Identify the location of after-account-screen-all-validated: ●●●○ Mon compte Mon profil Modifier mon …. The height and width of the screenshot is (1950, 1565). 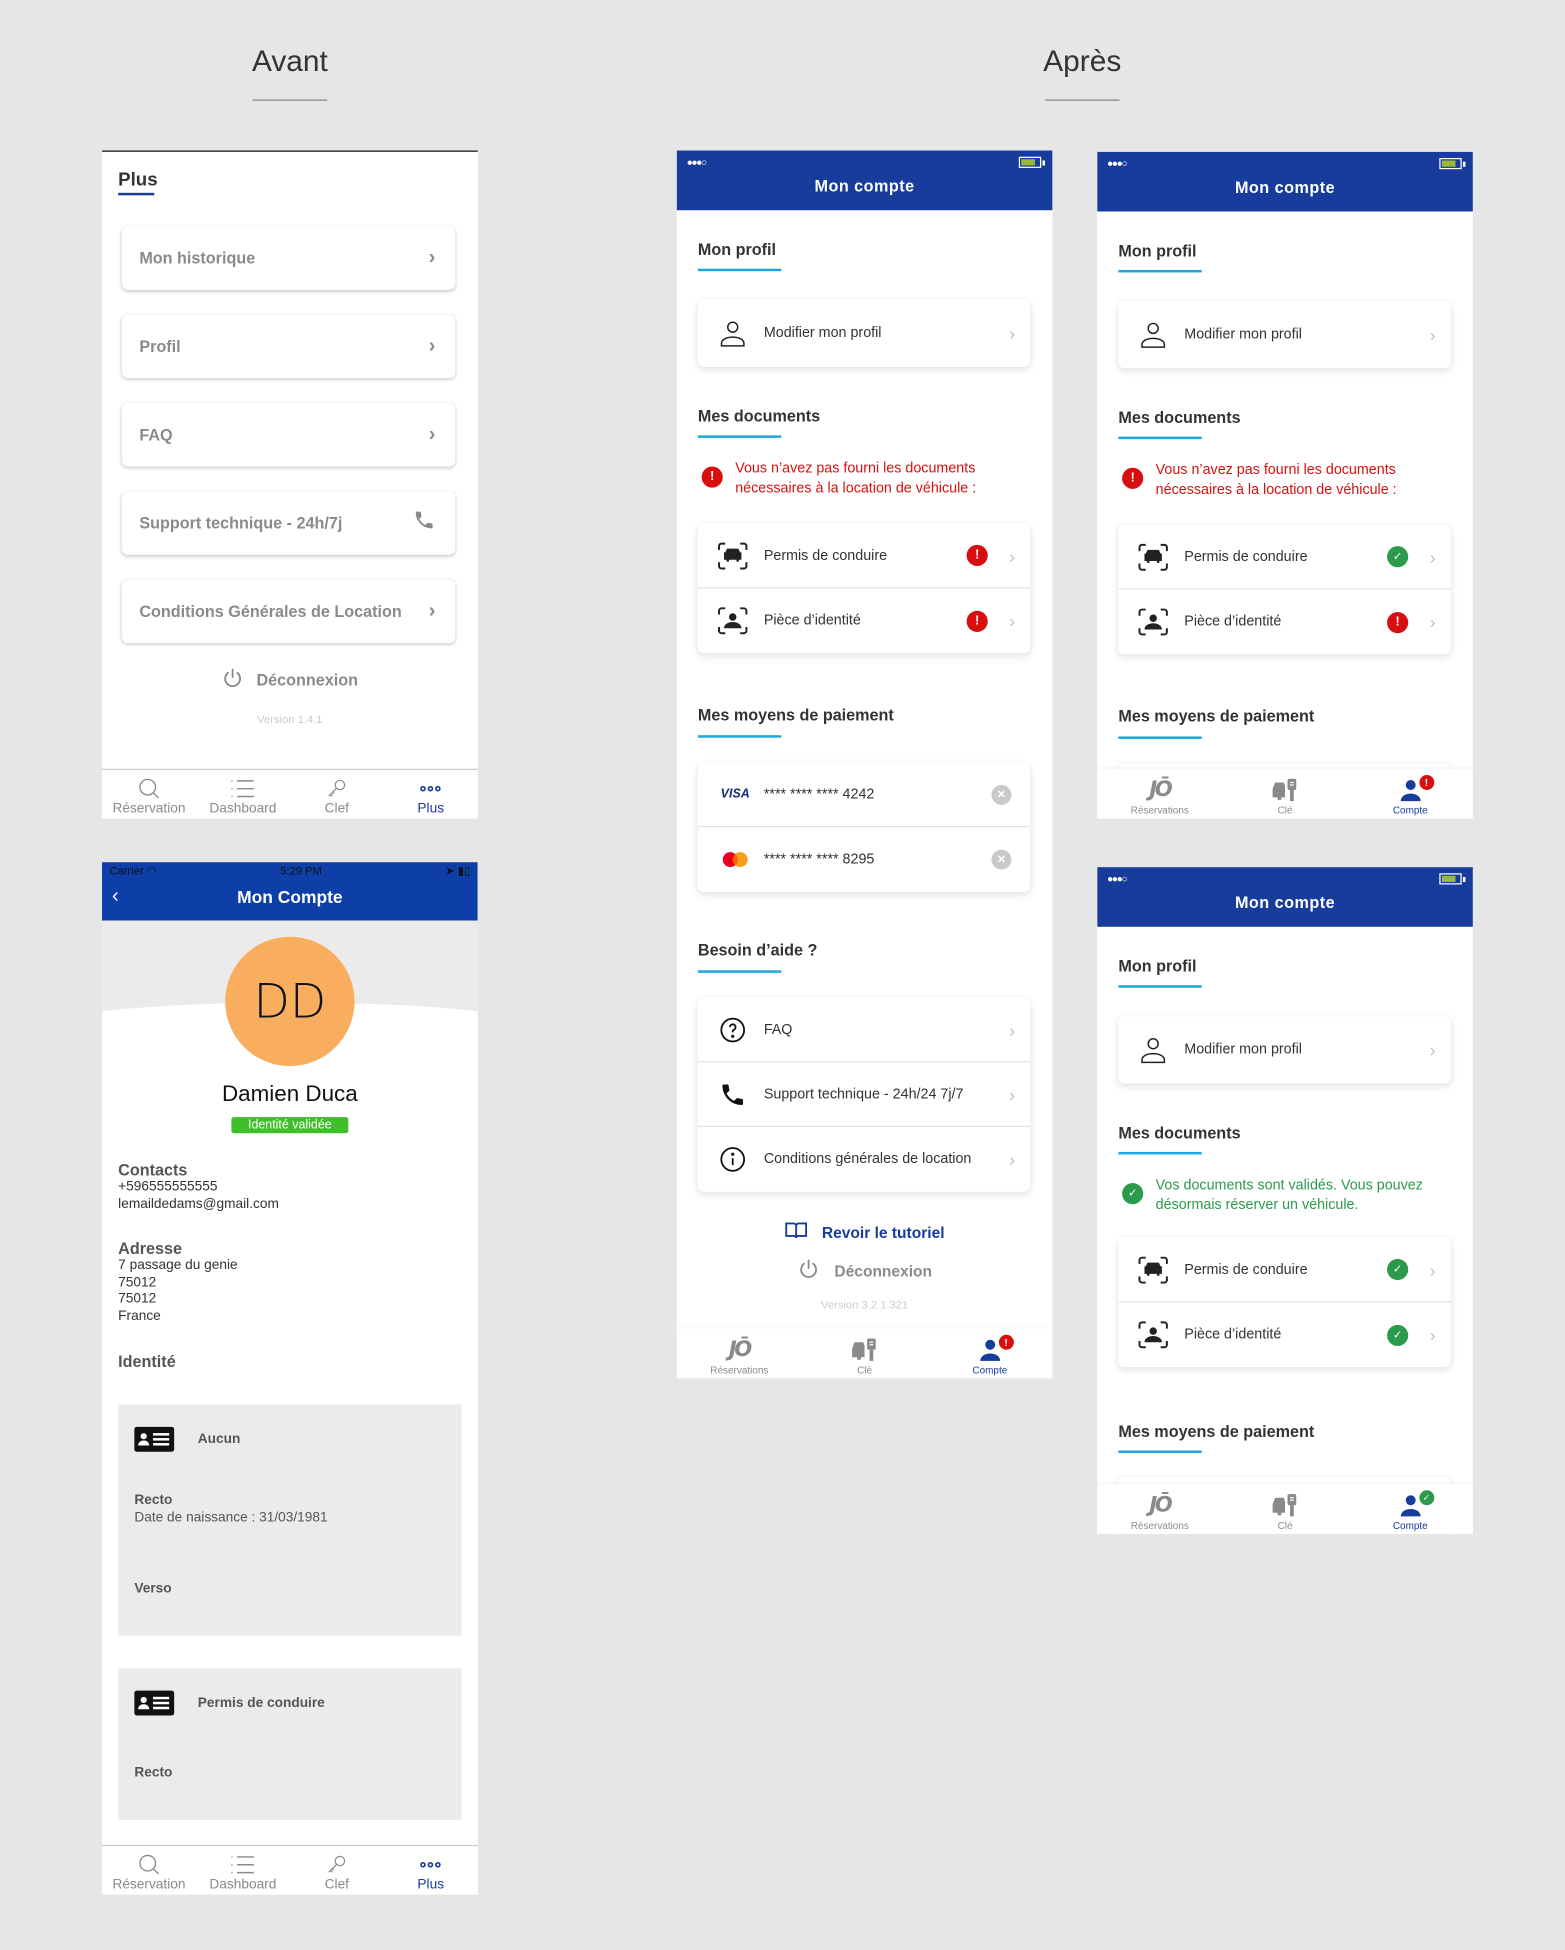
(1285, 1200).